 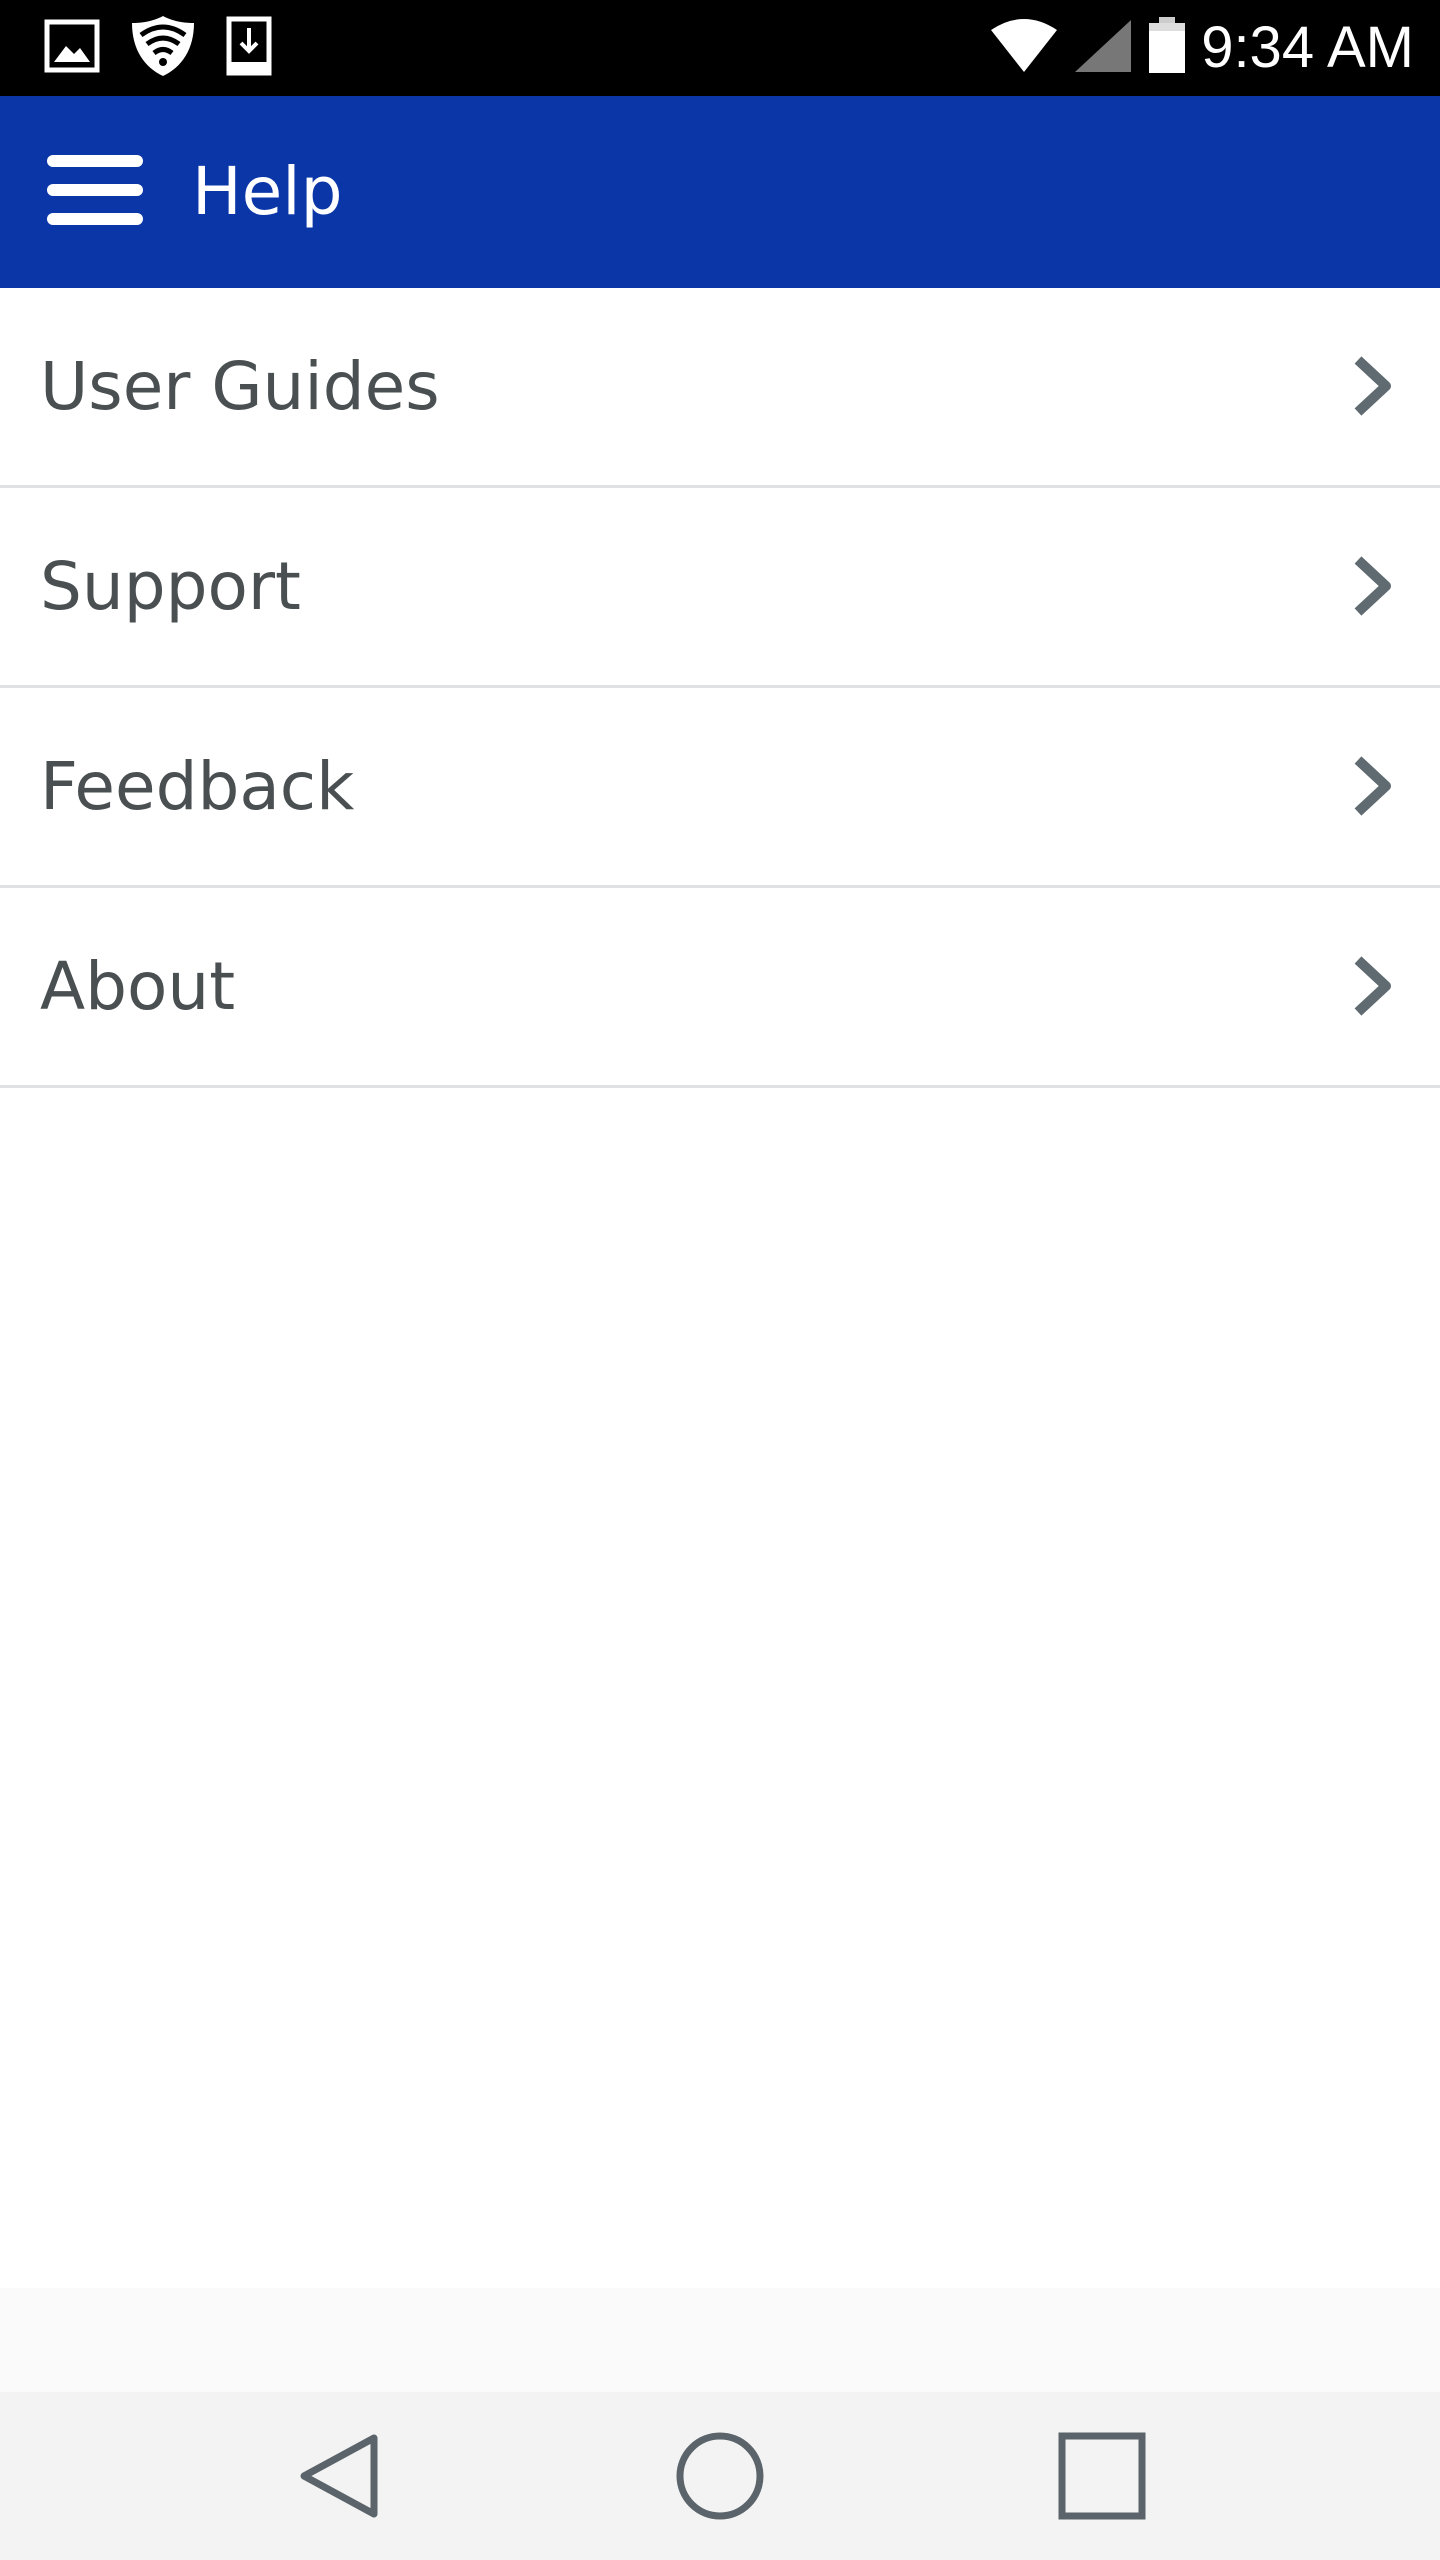 I want to click on bottom-spacer, so click(x=720, y=2340).